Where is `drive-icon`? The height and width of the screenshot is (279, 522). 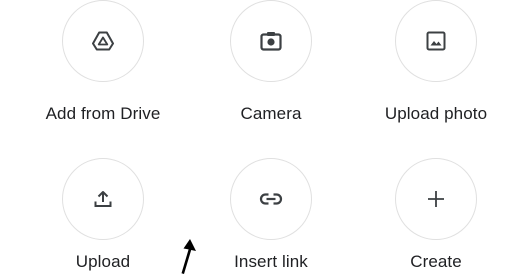 drive-icon is located at coordinates (103, 41).